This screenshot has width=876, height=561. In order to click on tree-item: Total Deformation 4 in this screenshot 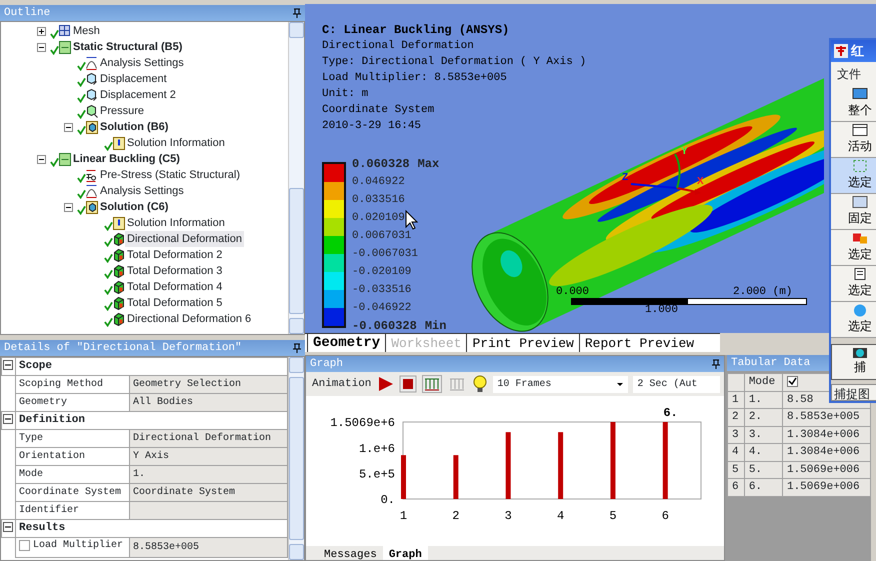, I will do `click(174, 287)`.